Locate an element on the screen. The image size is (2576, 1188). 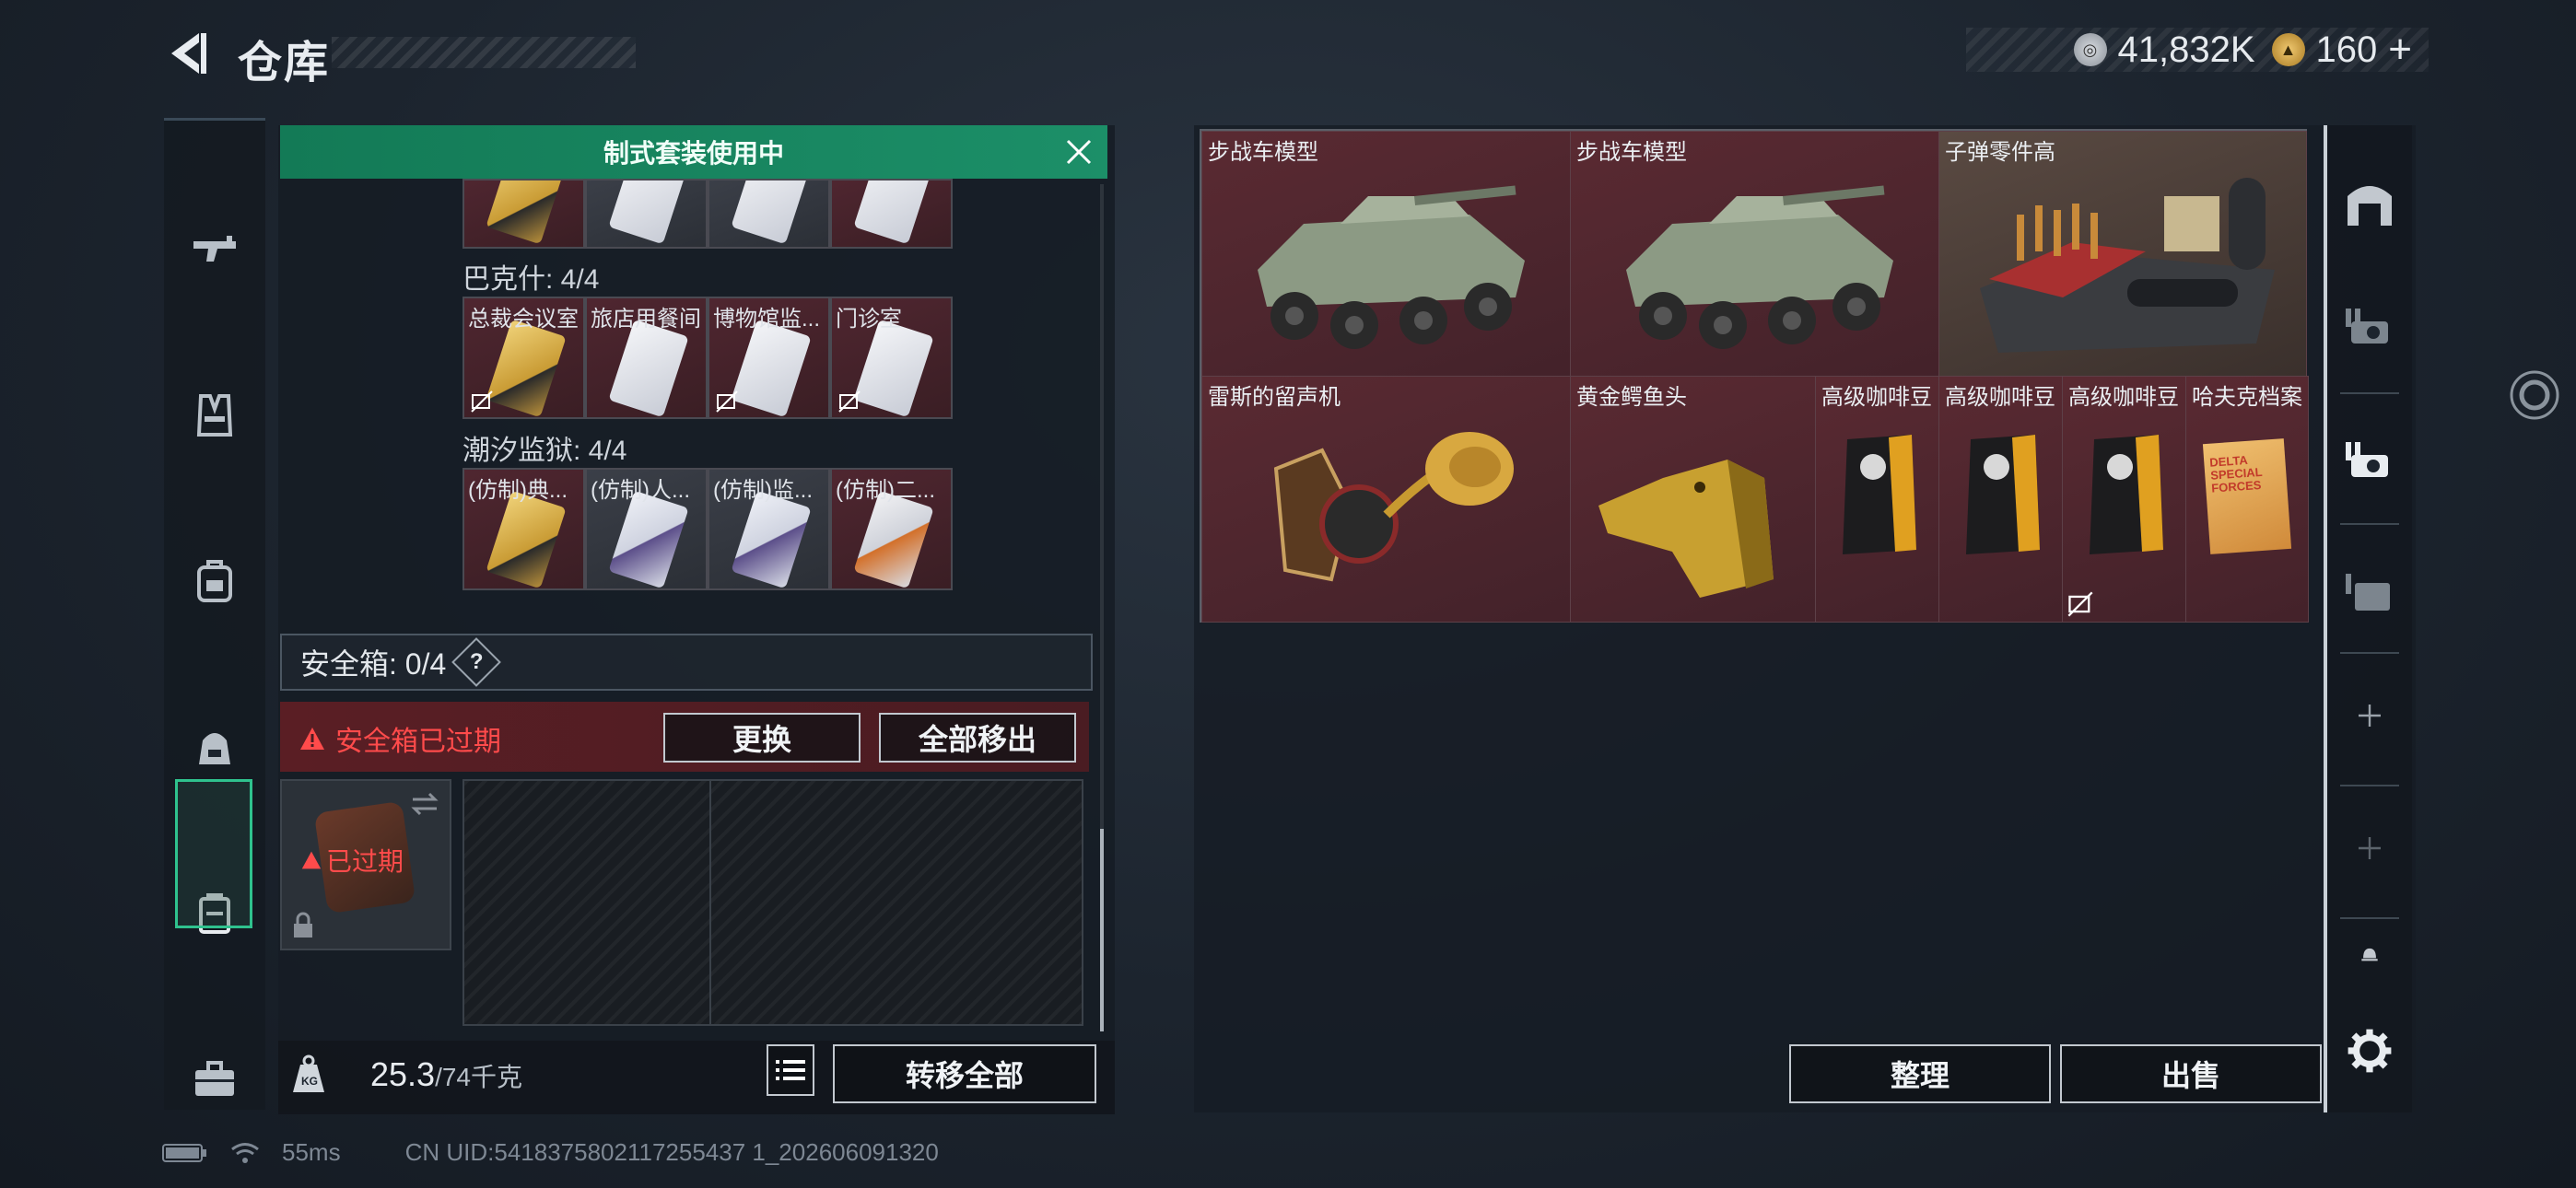
transfer-all-button: 转移全部 is located at coordinates (964, 1073).